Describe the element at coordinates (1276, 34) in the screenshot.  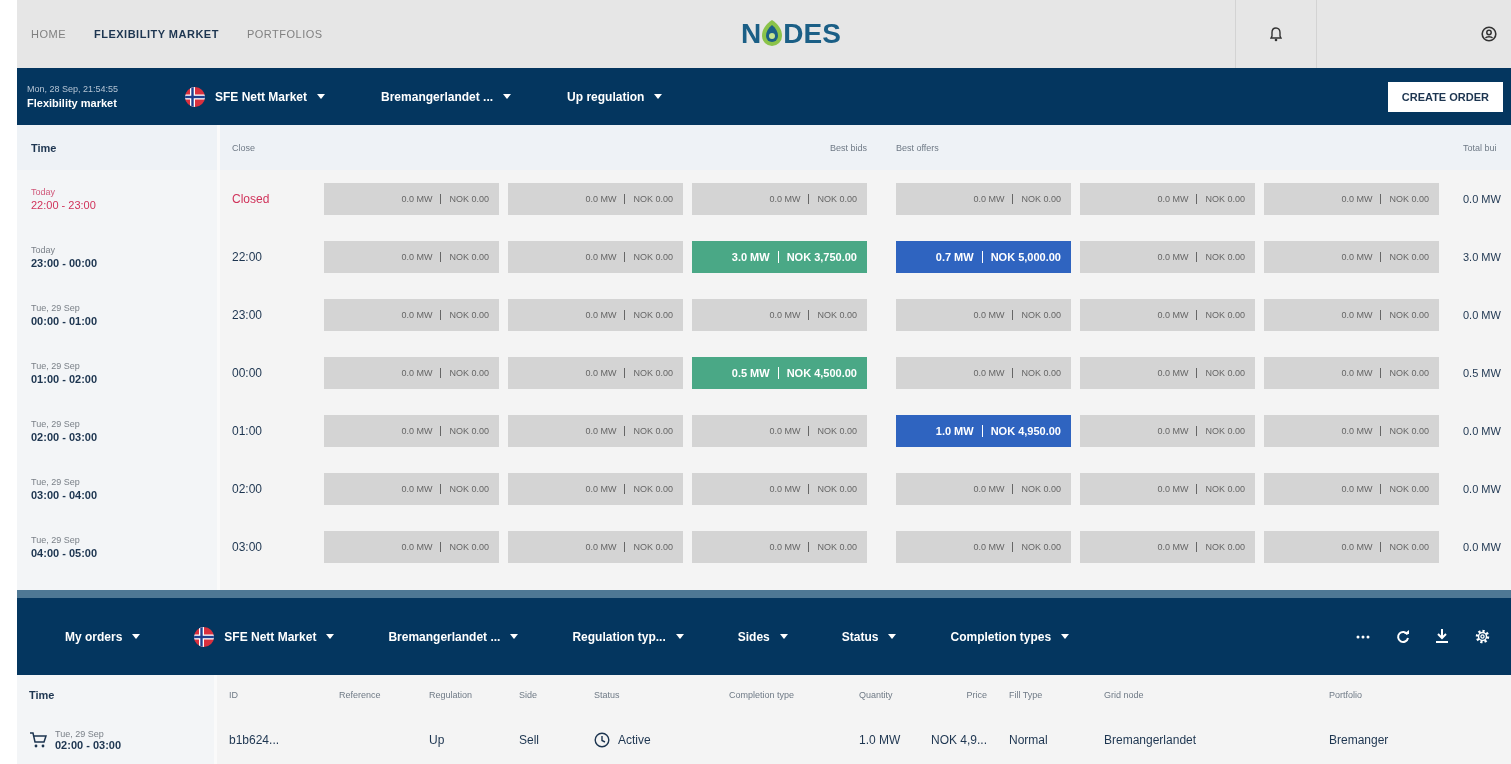
I see `notification-bell-icon` at that location.